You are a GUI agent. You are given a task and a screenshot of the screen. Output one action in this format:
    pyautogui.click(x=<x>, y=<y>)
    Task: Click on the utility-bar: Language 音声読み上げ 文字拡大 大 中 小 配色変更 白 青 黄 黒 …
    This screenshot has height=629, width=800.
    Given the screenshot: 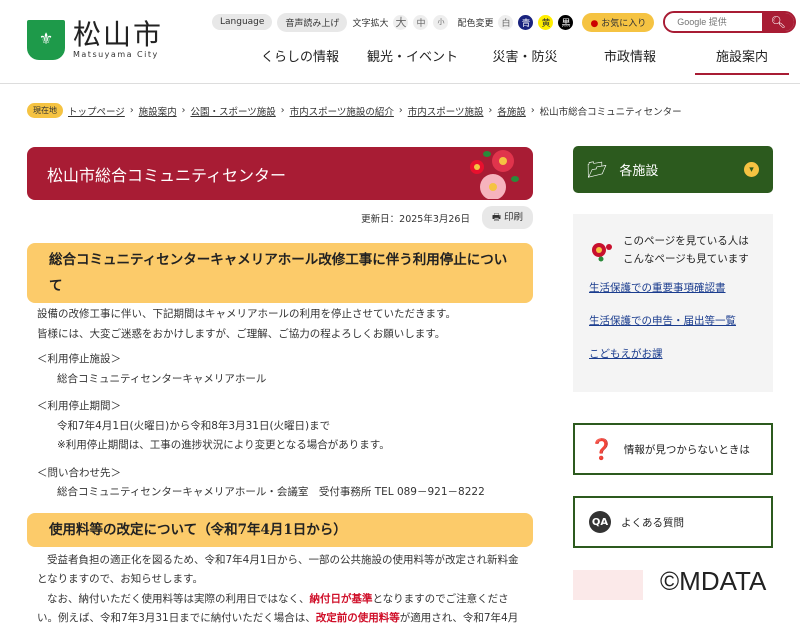 What is the action you would take?
    pyautogui.click(x=504, y=22)
    